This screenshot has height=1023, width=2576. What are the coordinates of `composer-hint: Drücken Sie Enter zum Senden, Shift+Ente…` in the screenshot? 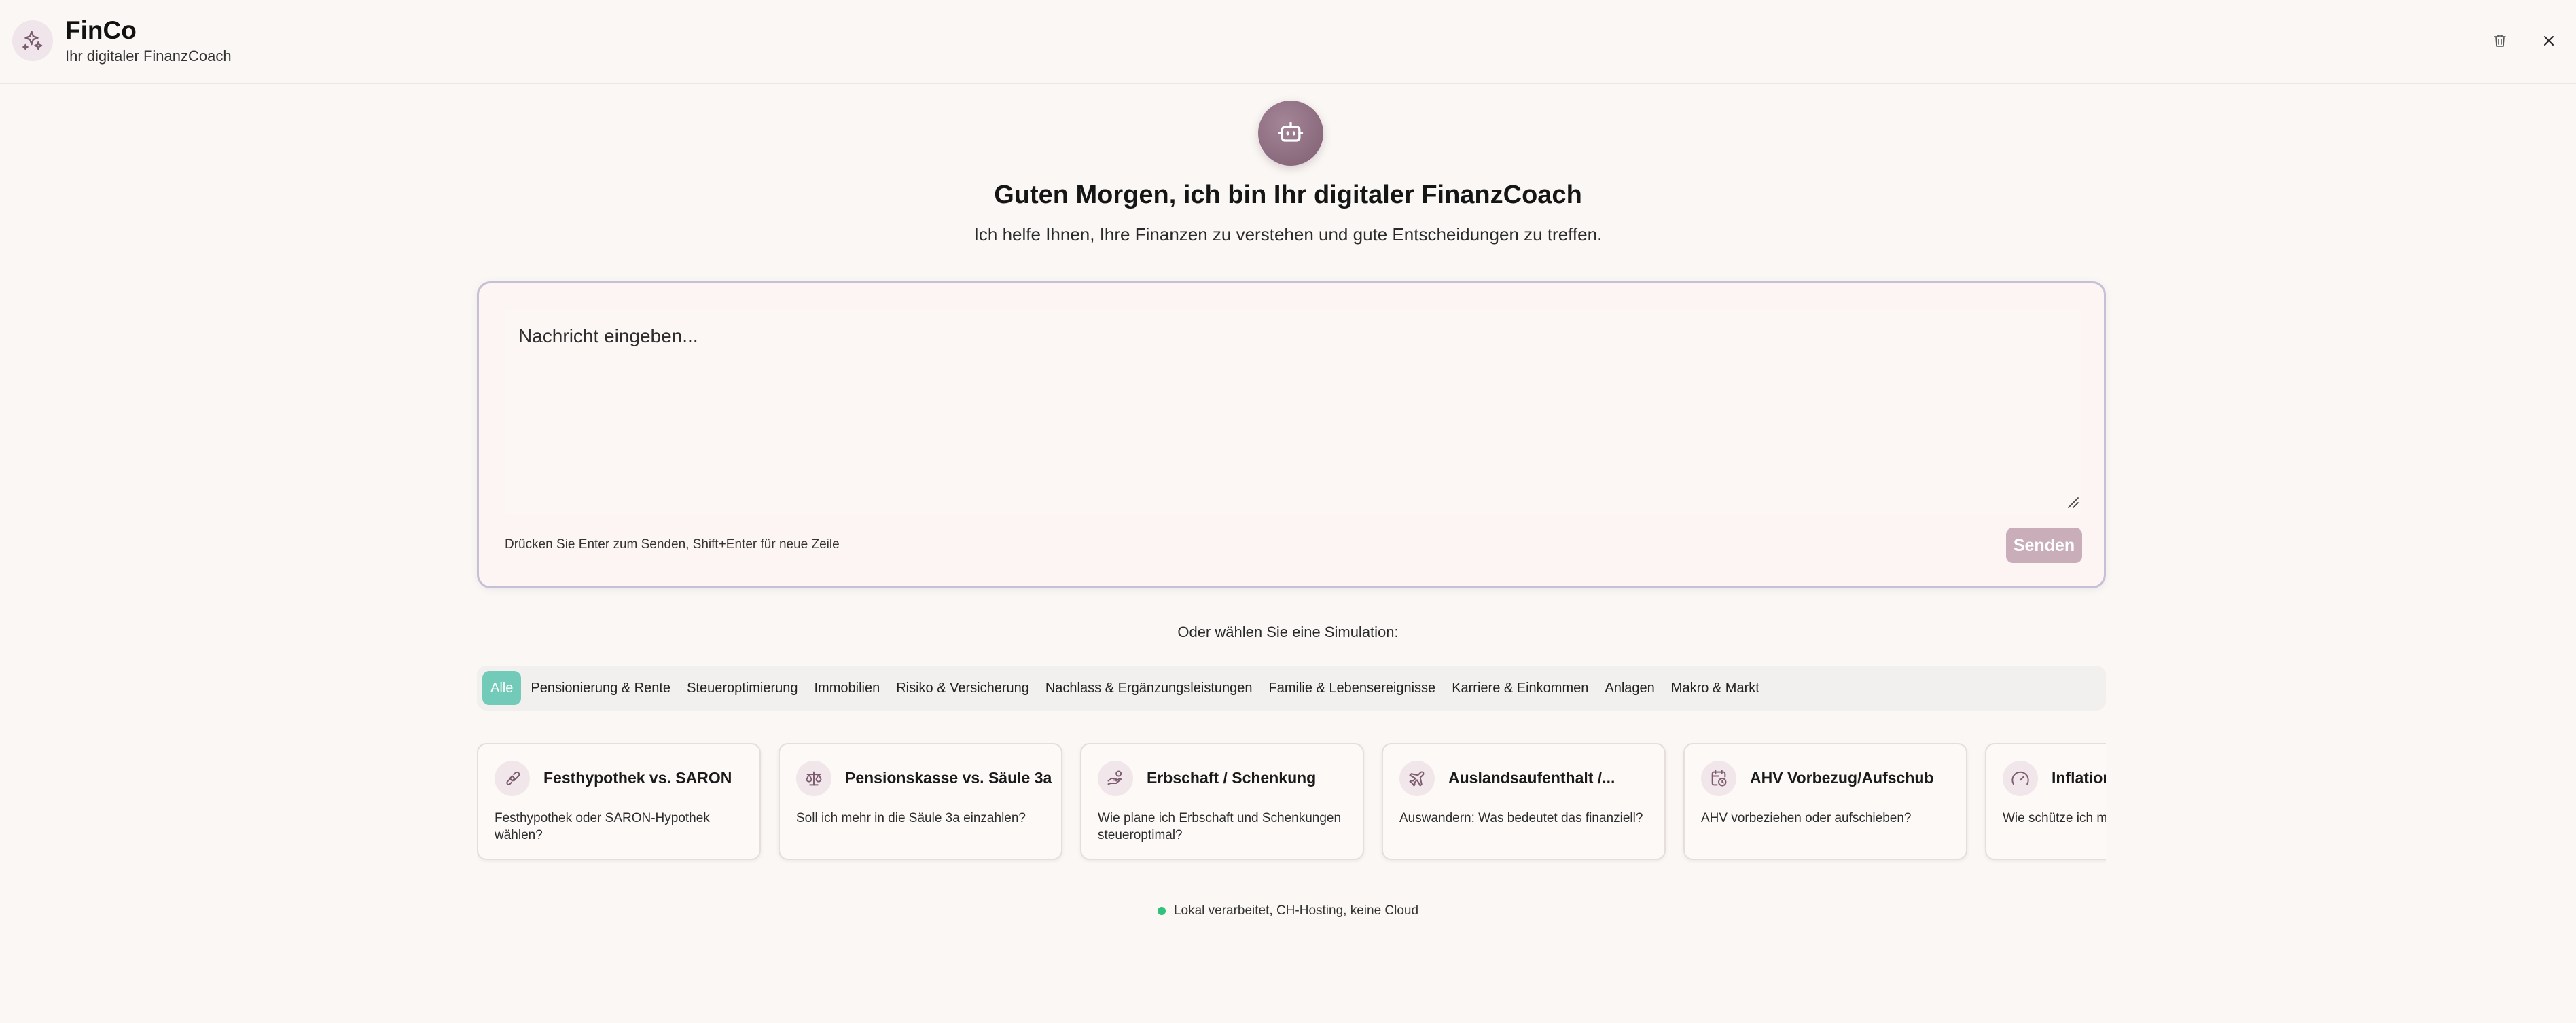 It's located at (672, 544).